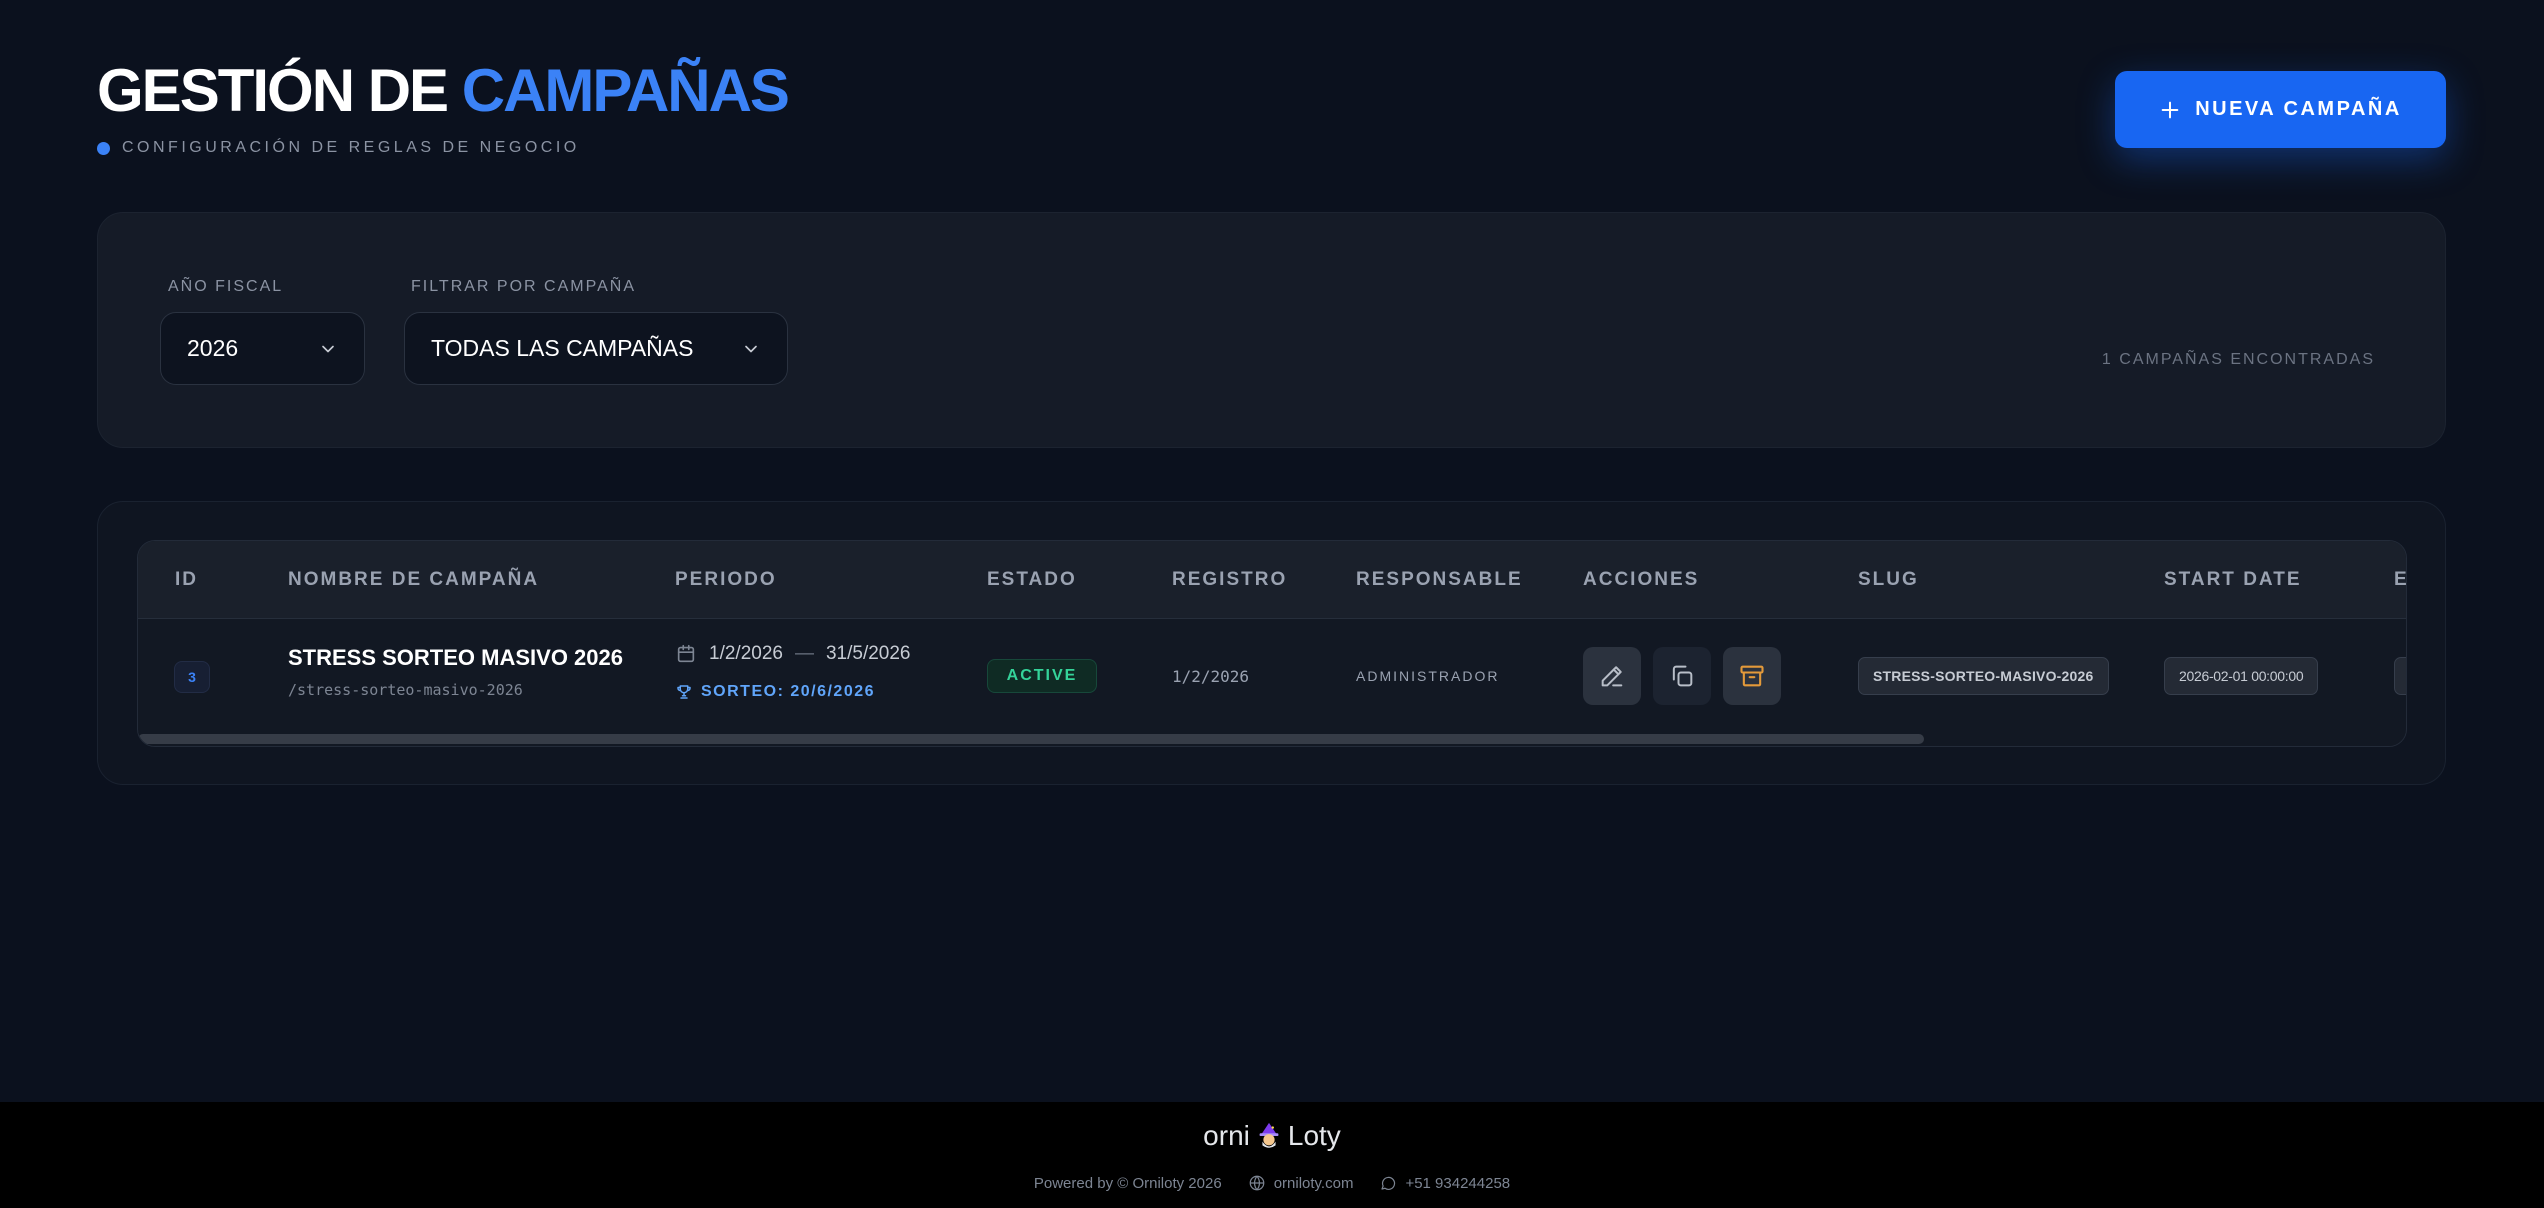  I want to click on campaign-period: 1/2/2026 — 31/5/2026, so click(793, 654).